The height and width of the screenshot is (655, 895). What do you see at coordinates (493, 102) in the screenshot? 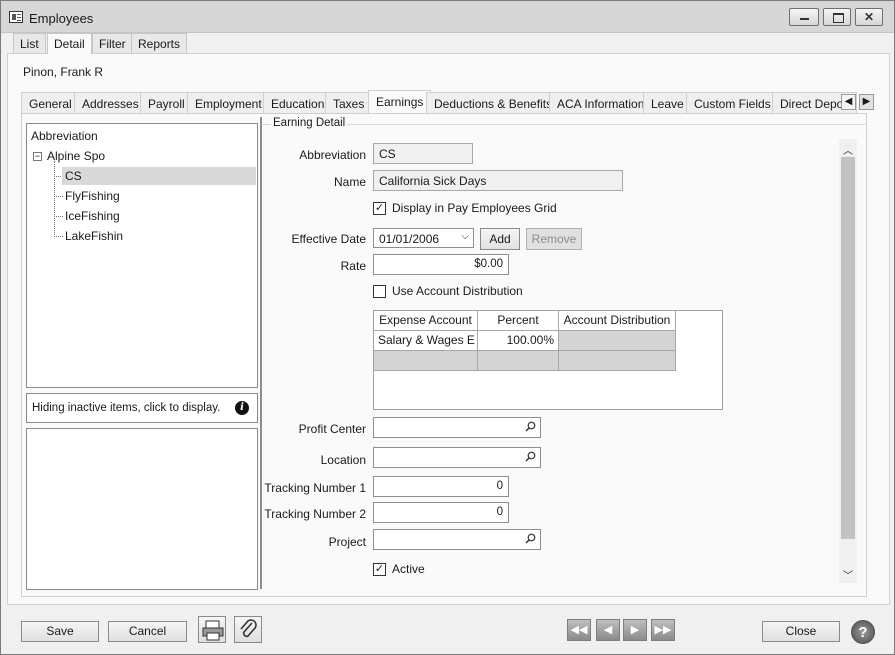
I see `subtab-deductions-benefits: Deductions & Benefits` at bounding box center [493, 102].